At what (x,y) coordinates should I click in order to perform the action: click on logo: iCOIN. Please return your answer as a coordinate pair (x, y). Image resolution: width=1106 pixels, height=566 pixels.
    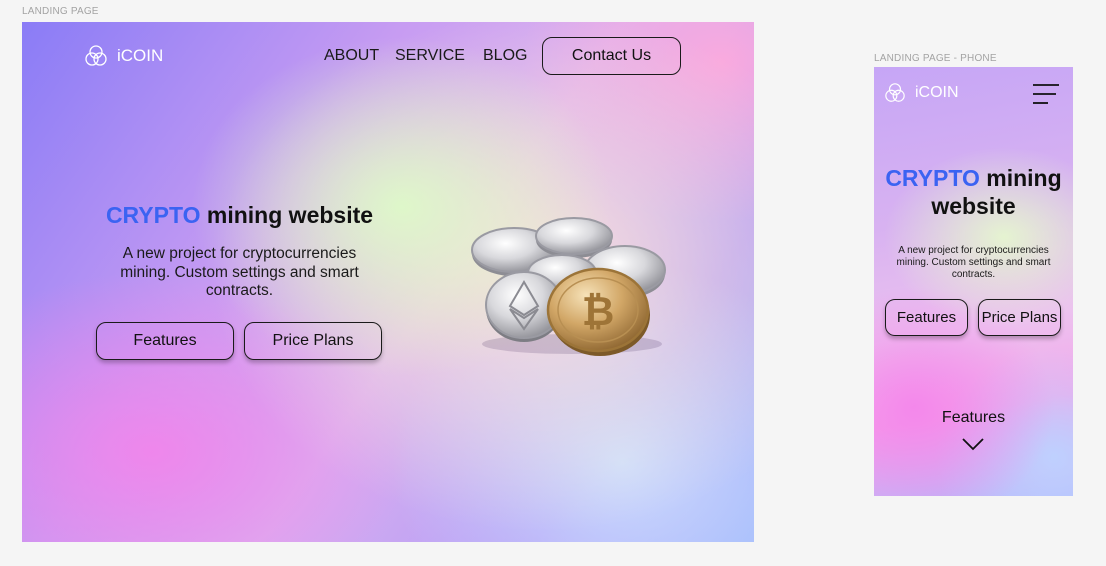
    Looking at the image, I should click on (123, 56).